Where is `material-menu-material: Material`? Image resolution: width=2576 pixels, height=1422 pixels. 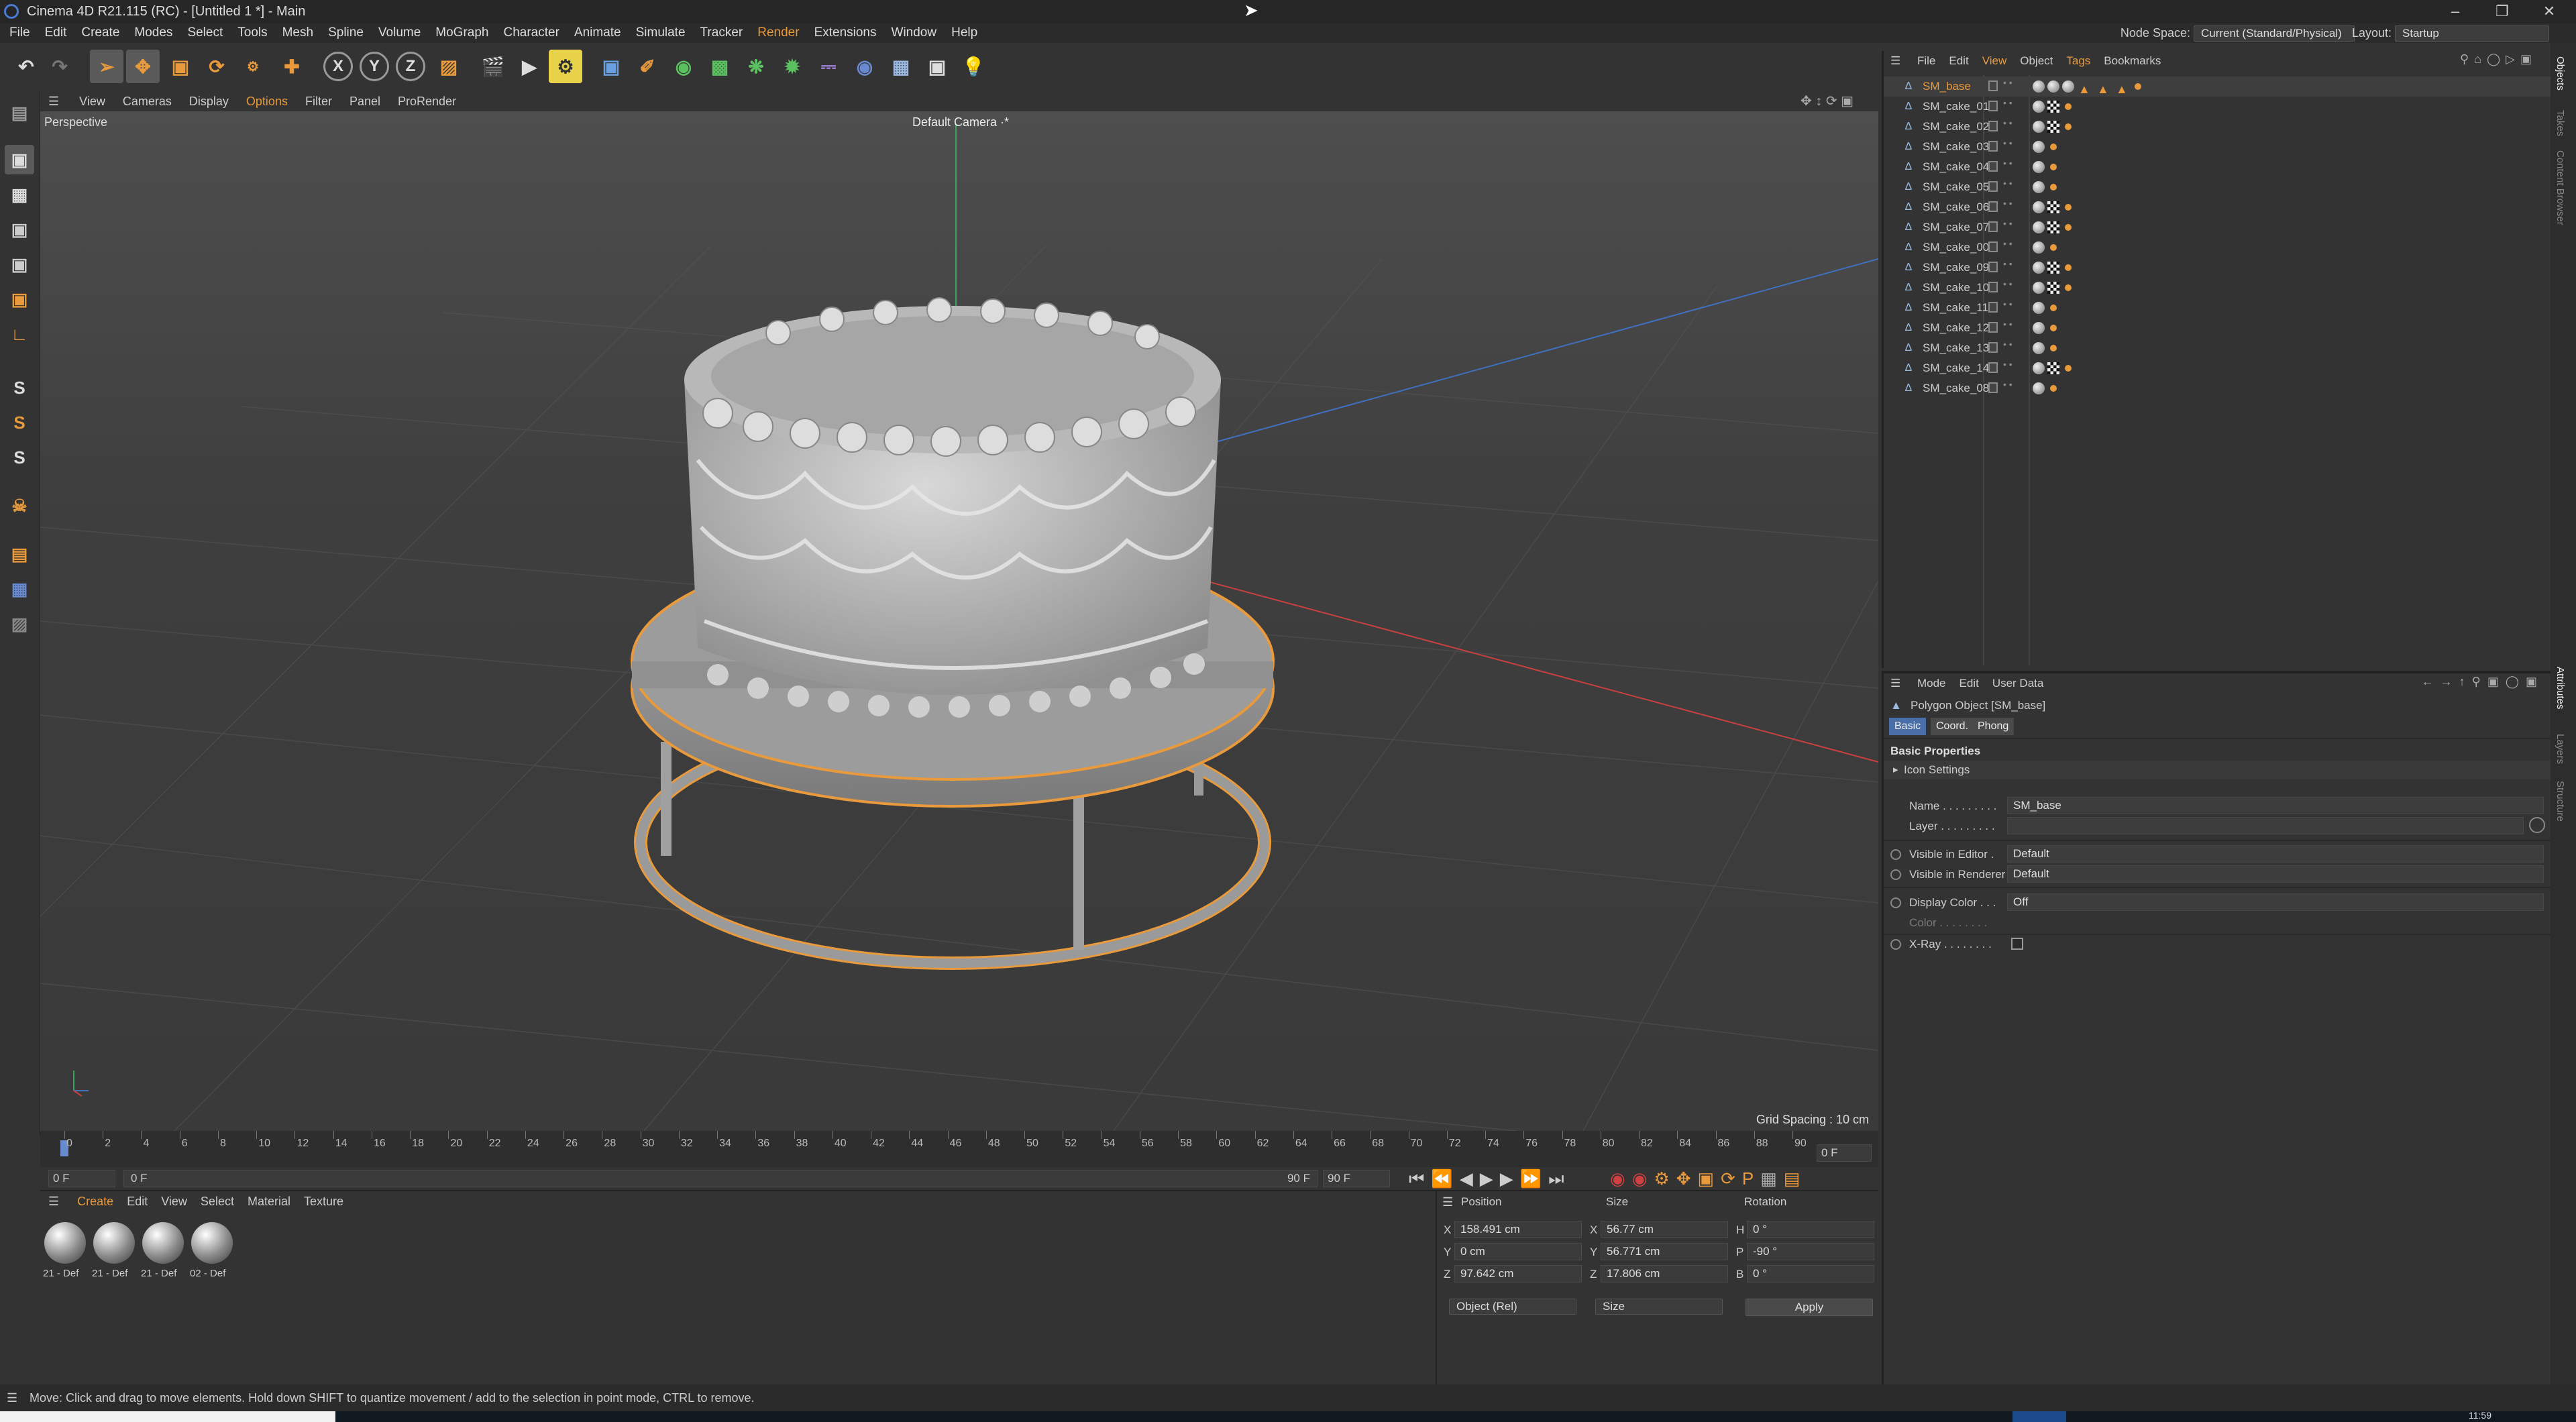
material-menu-material: Material is located at coordinates (269, 1201).